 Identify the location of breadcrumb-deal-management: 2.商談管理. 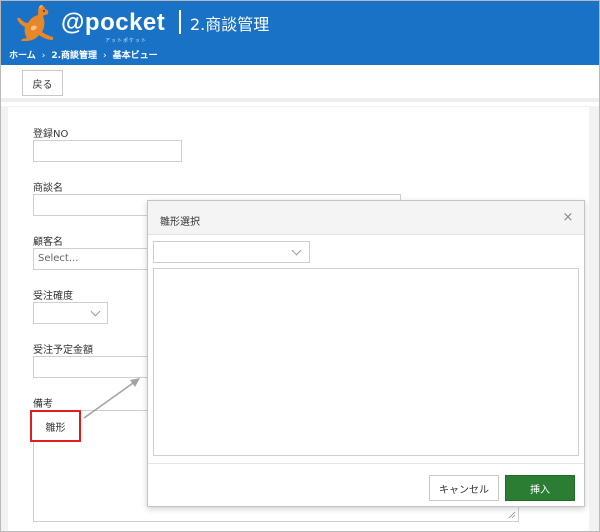
(74, 56).